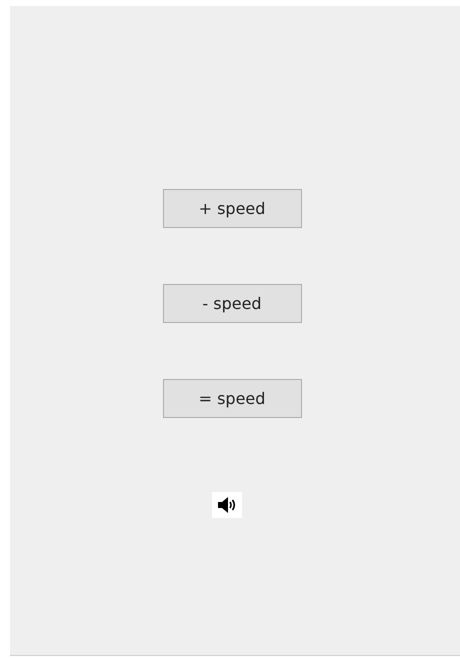 The width and height of the screenshot is (460, 659). Describe the element at coordinates (232, 303) in the screenshot. I see `speed-button: - speed` at that location.